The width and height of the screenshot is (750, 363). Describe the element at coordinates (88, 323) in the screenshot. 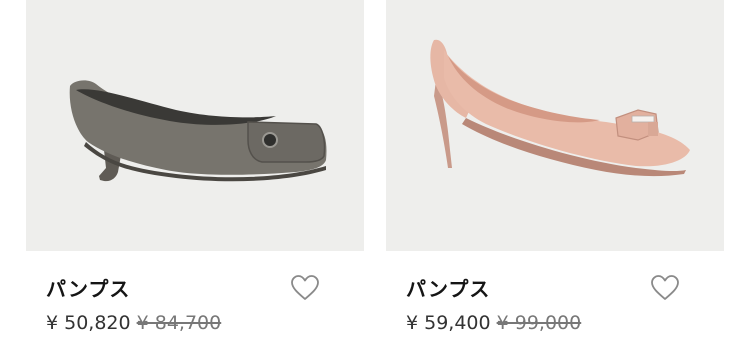

I see `sale-price: ¥ 50,820` at that location.